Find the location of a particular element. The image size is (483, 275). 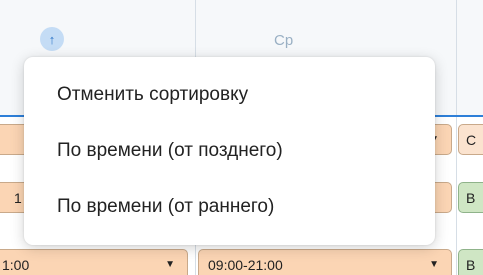

menu-item-sort-latest: По времени (от позднего) is located at coordinates (229, 151).